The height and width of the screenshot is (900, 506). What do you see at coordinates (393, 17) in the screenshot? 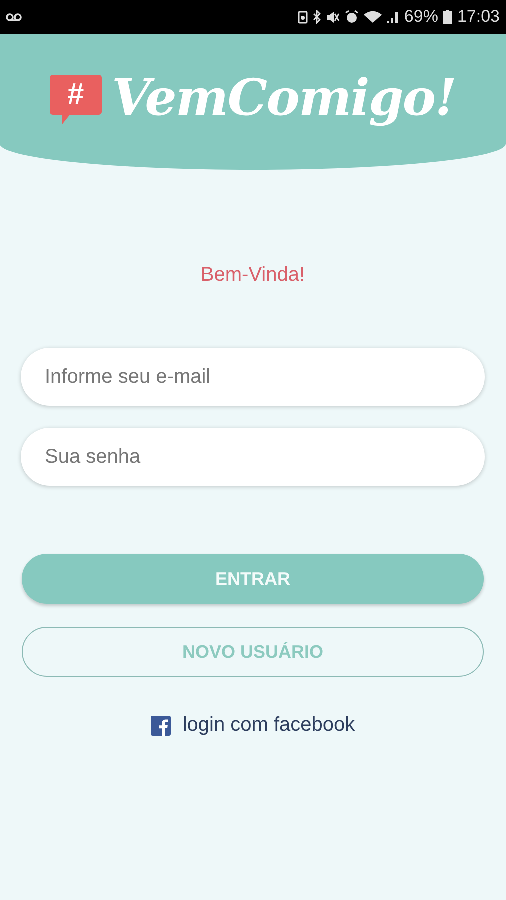
I see `signal-icon` at bounding box center [393, 17].